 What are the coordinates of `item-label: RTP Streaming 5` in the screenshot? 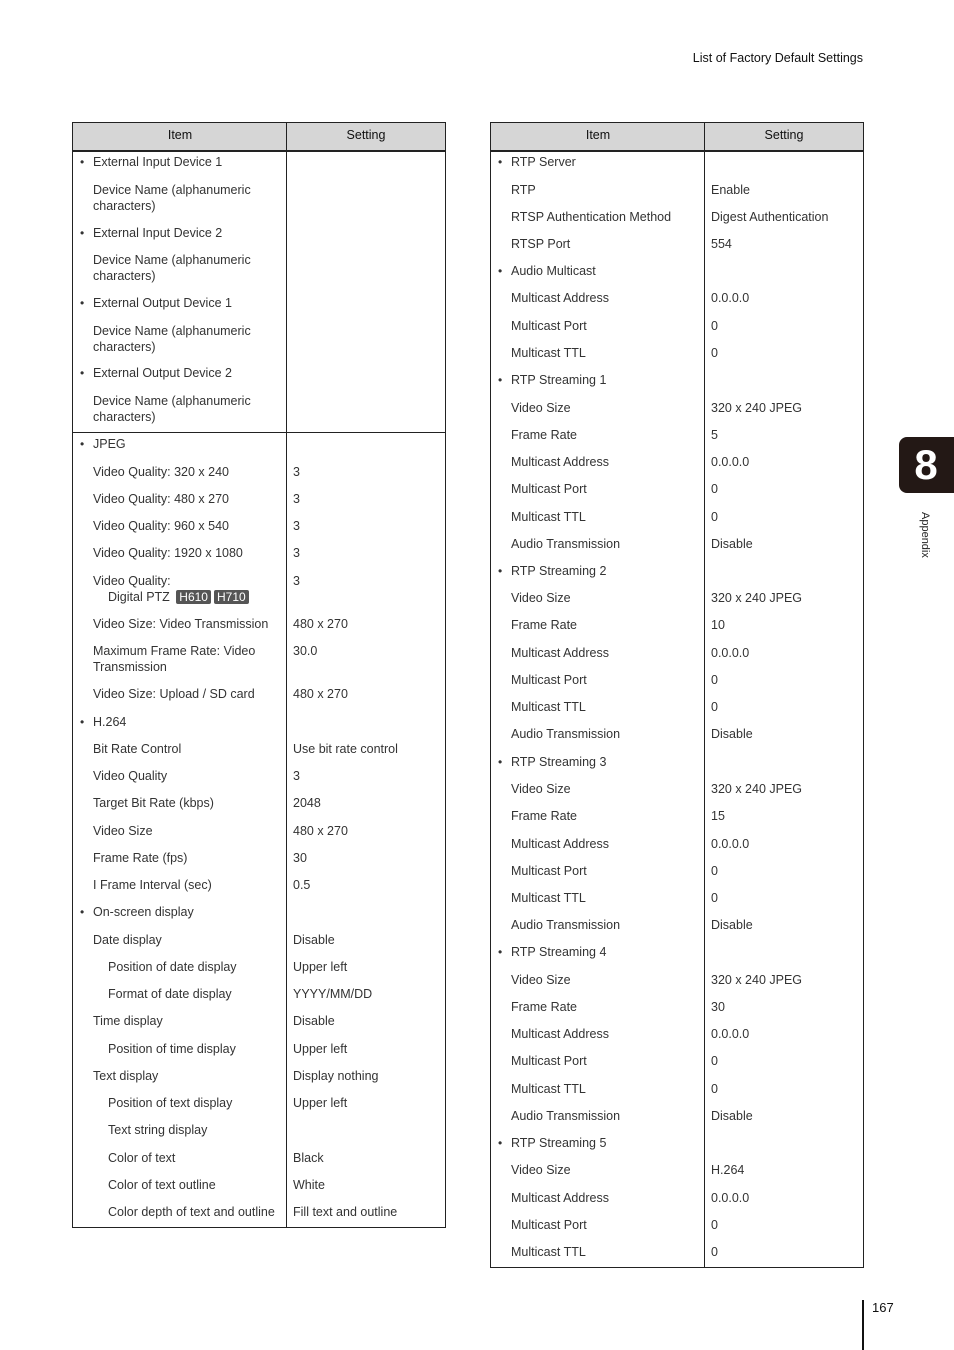 It's located at (559, 1143).